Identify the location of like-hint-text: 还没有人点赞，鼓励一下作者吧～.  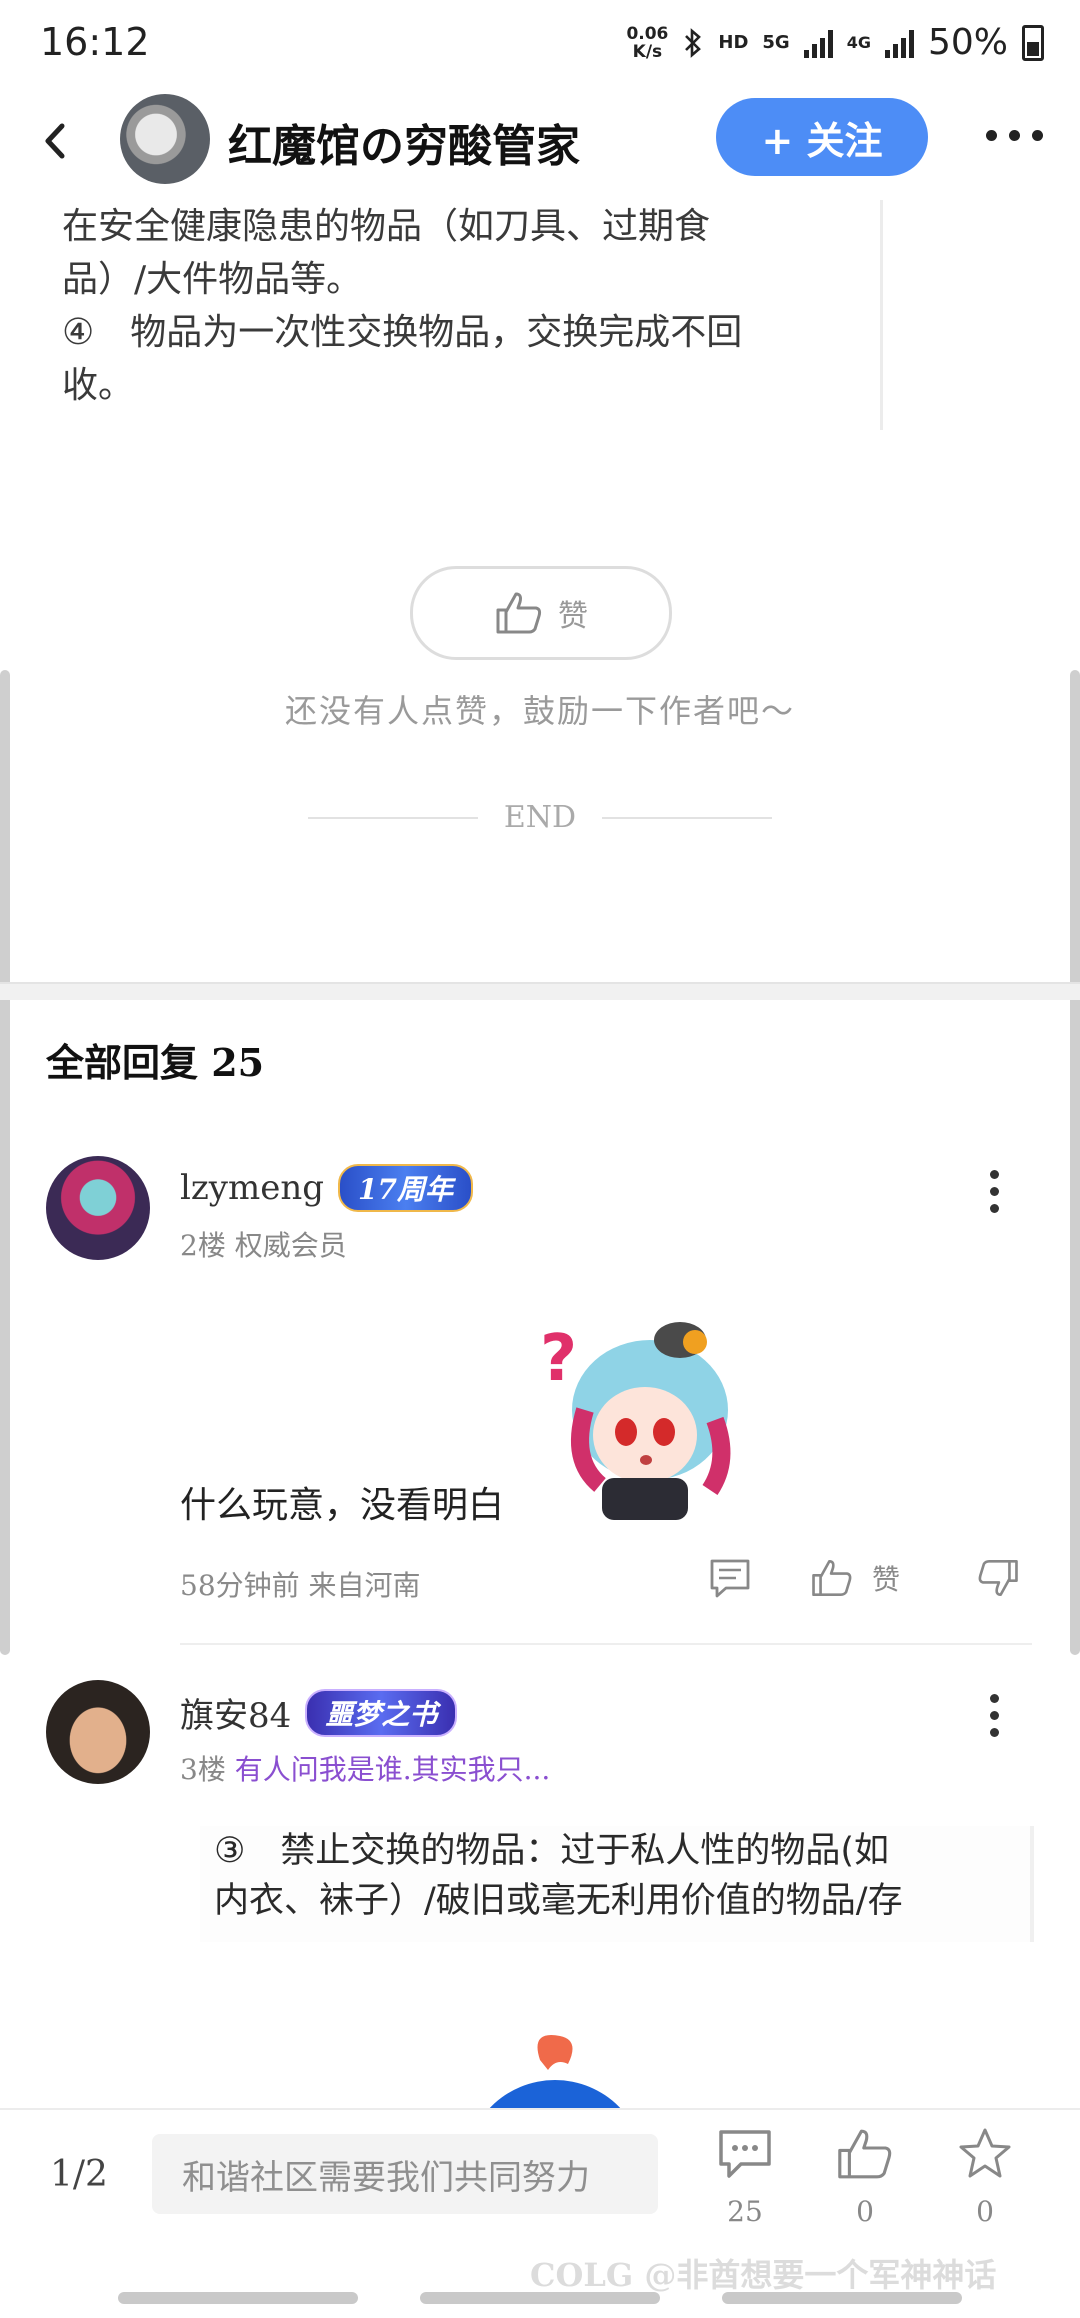
(539, 711).